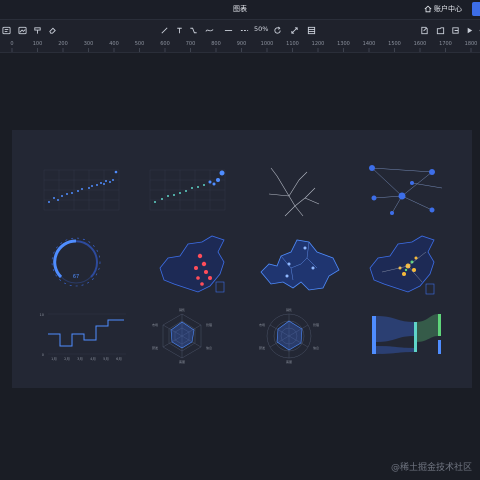  Describe the element at coordinates (42, 315) in the screenshot. I see `step-y-tick-max: 10` at that location.